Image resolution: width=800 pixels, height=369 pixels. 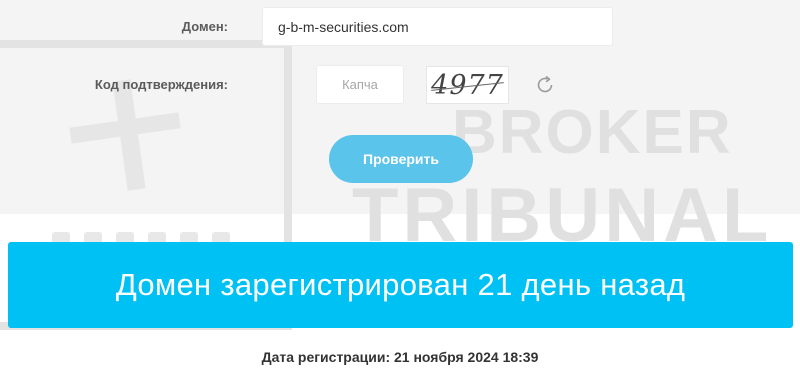 I want to click on check-button: Проверить, so click(x=401, y=159).